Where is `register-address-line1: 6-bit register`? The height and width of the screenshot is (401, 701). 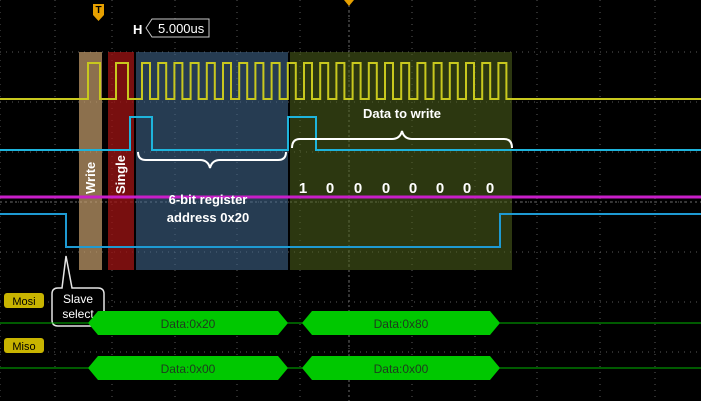
register-address-line1: 6-bit register is located at coordinates (208, 199).